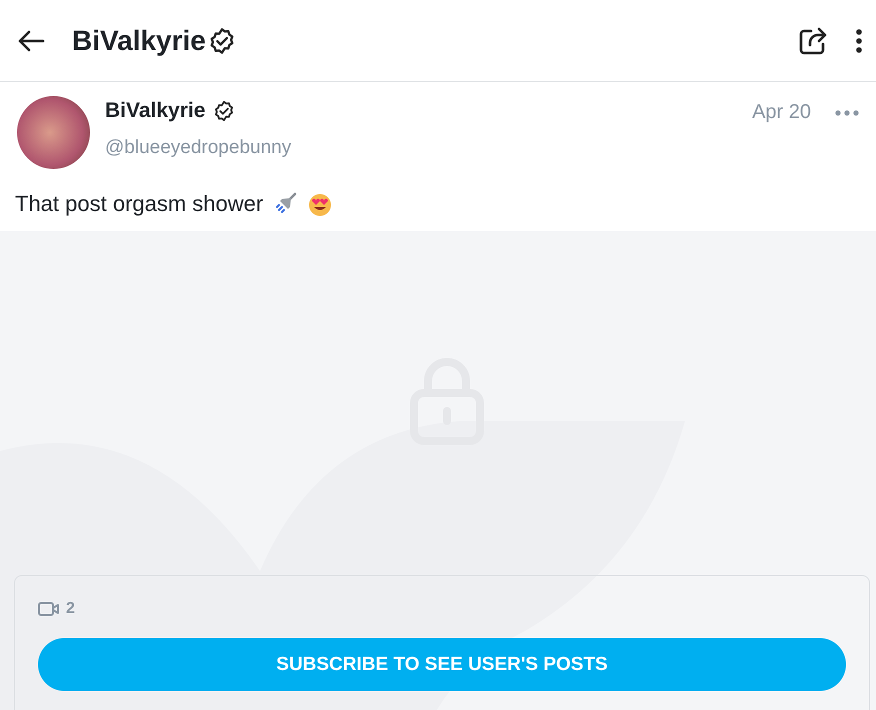 This screenshot has width=876, height=710. What do you see at coordinates (155, 111) in the screenshot?
I see `author-name: BiValkyrie` at bounding box center [155, 111].